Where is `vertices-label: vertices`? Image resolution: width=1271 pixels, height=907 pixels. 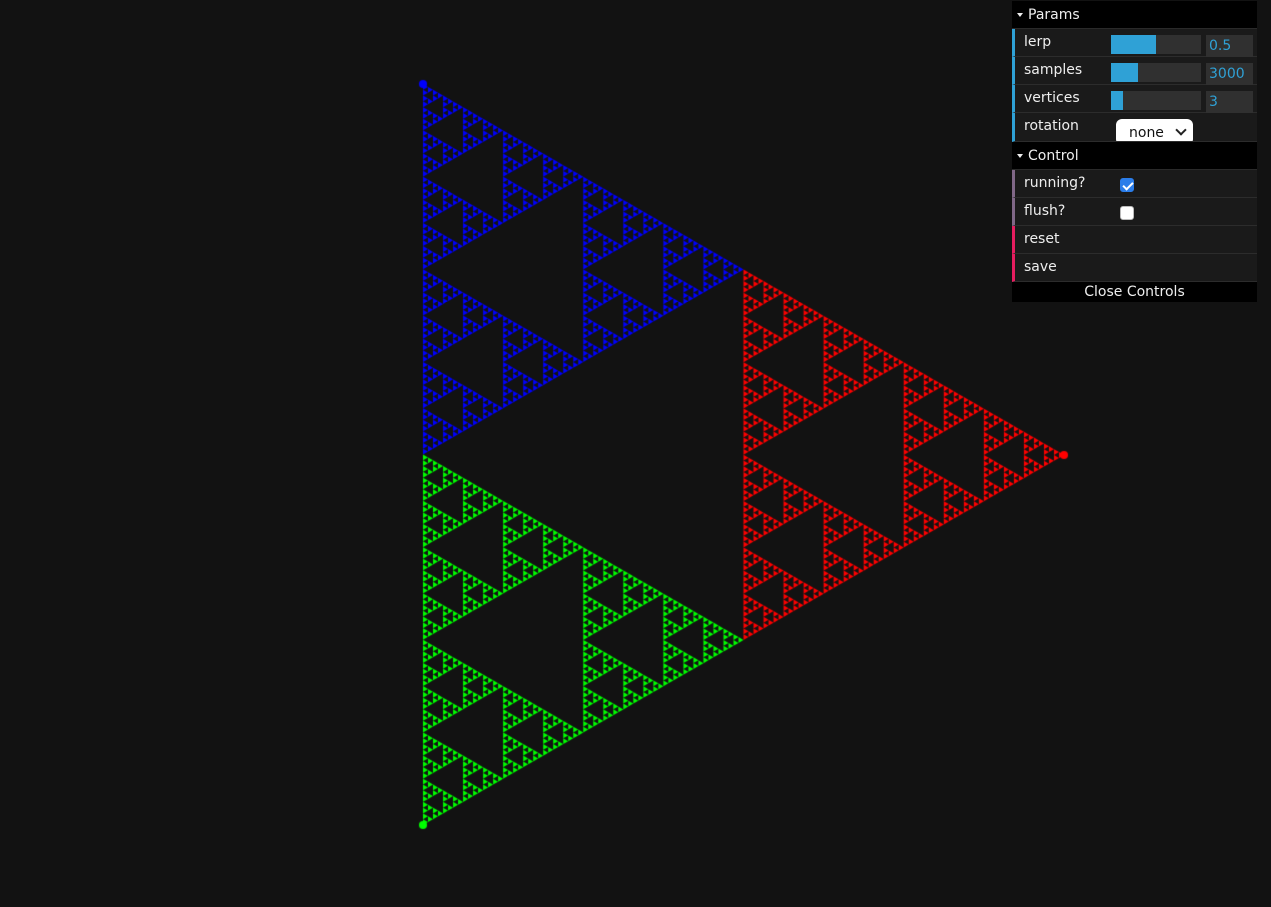
vertices-label: vertices is located at coordinates (1052, 98).